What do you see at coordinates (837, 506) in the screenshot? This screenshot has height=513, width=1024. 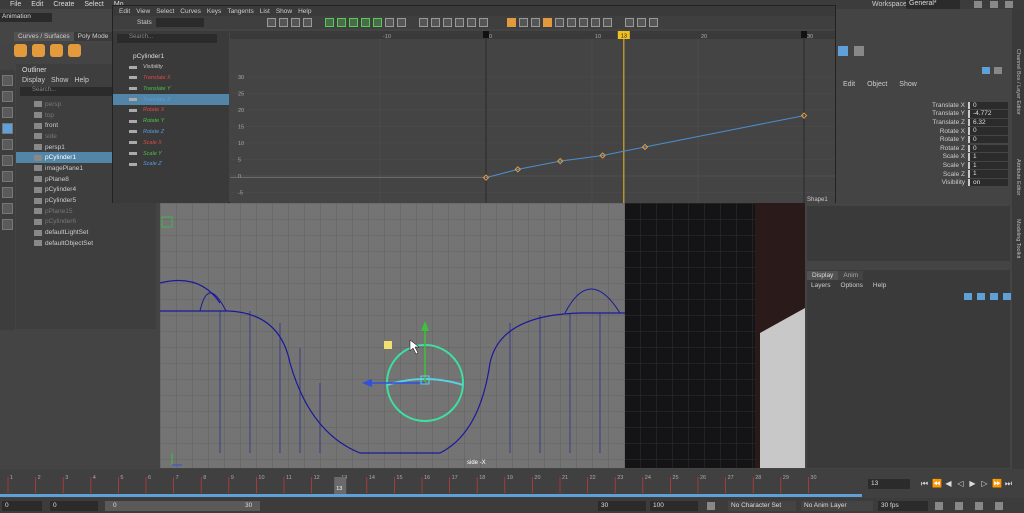 I see `anim-layer-dropdown: No Anim Layer` at bounding box center [837, 506].